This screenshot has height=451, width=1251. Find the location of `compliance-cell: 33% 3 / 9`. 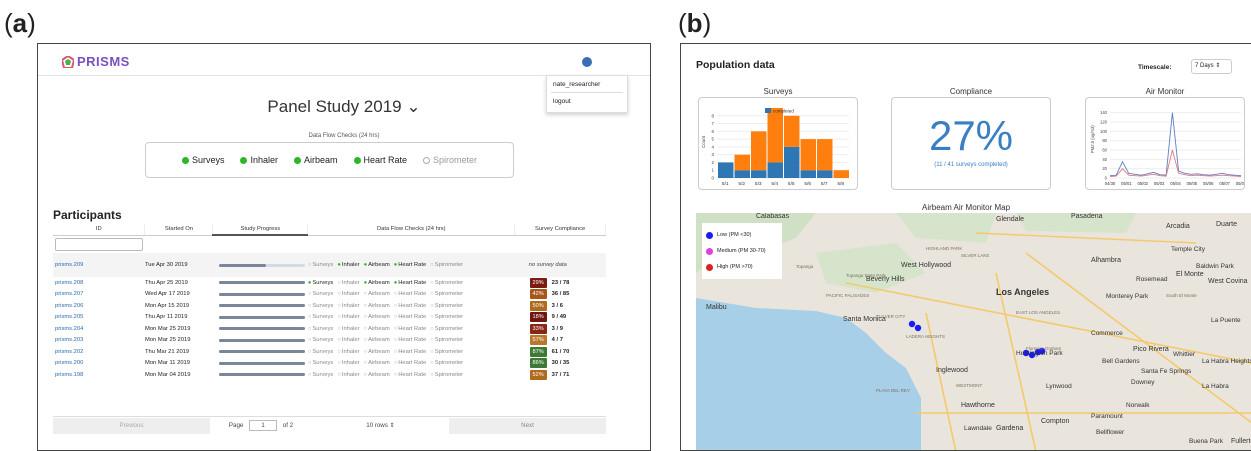

compliance-cell: 33% 3 / 9 is located at coordinates (560, 329).